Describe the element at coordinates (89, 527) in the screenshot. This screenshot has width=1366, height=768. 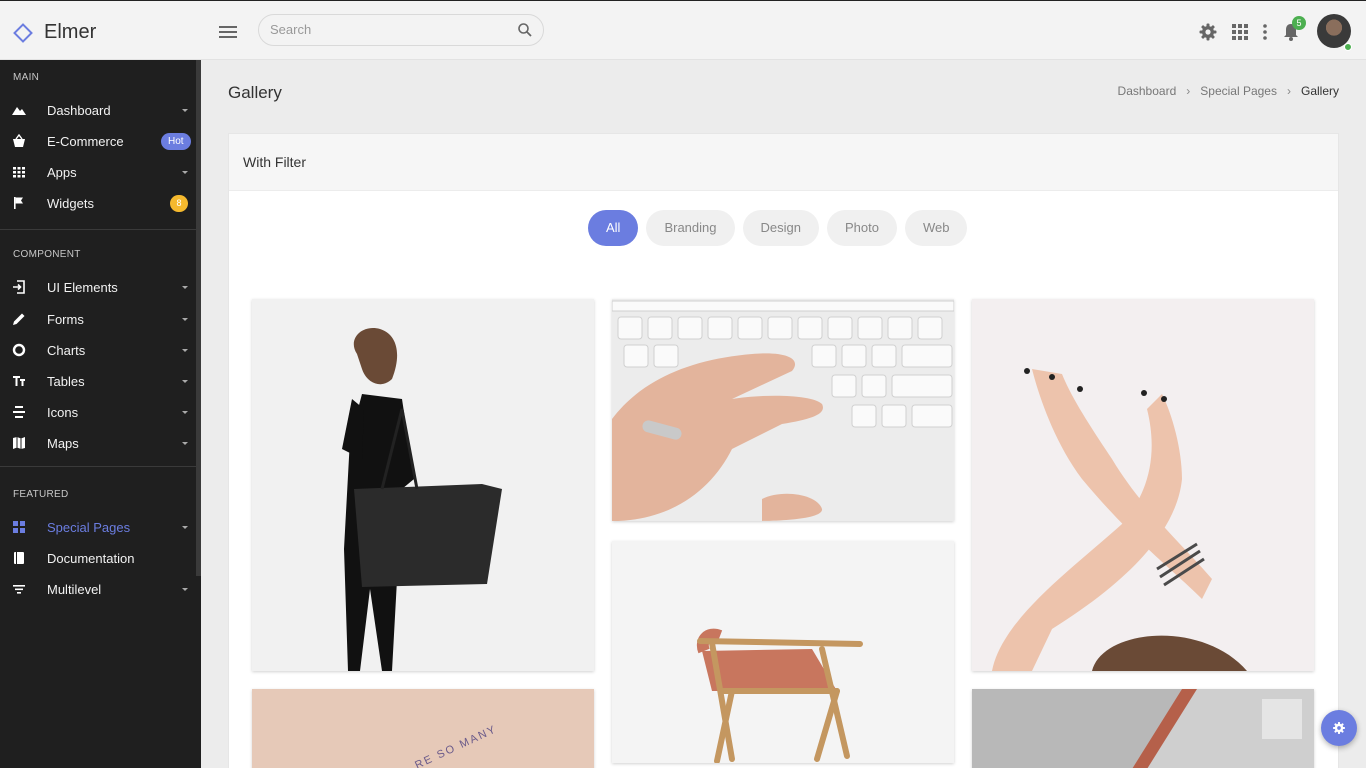
I see `sidebar-item-label: Special Pages` at that location.